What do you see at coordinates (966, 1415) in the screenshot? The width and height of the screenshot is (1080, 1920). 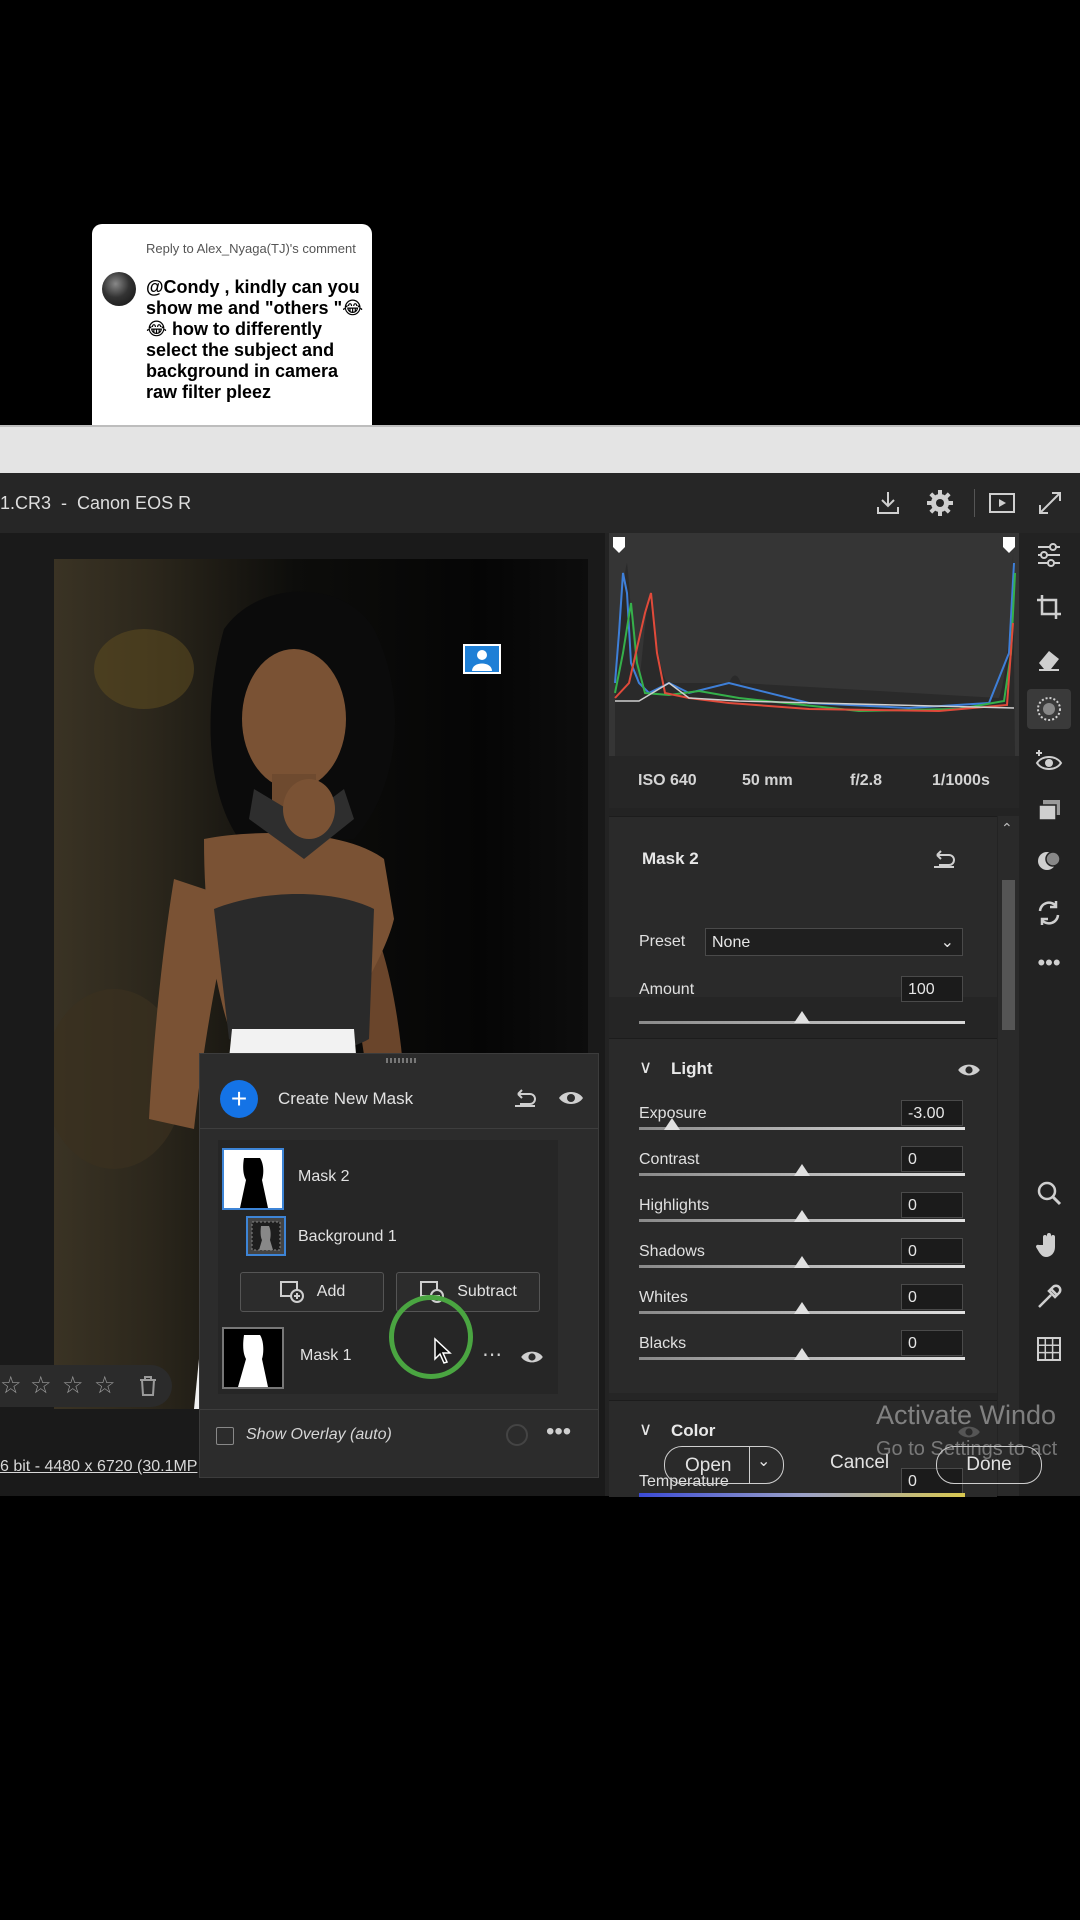 I see `activate-windows-watermark: Activate Windo` at bounding box center [966, 1415].